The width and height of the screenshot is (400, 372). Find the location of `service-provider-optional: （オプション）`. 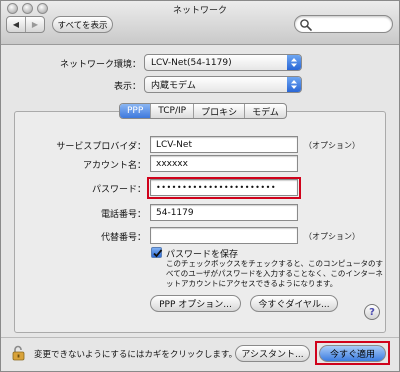

service-provider-optional: （オプション） is located at coordinates (332, 145).